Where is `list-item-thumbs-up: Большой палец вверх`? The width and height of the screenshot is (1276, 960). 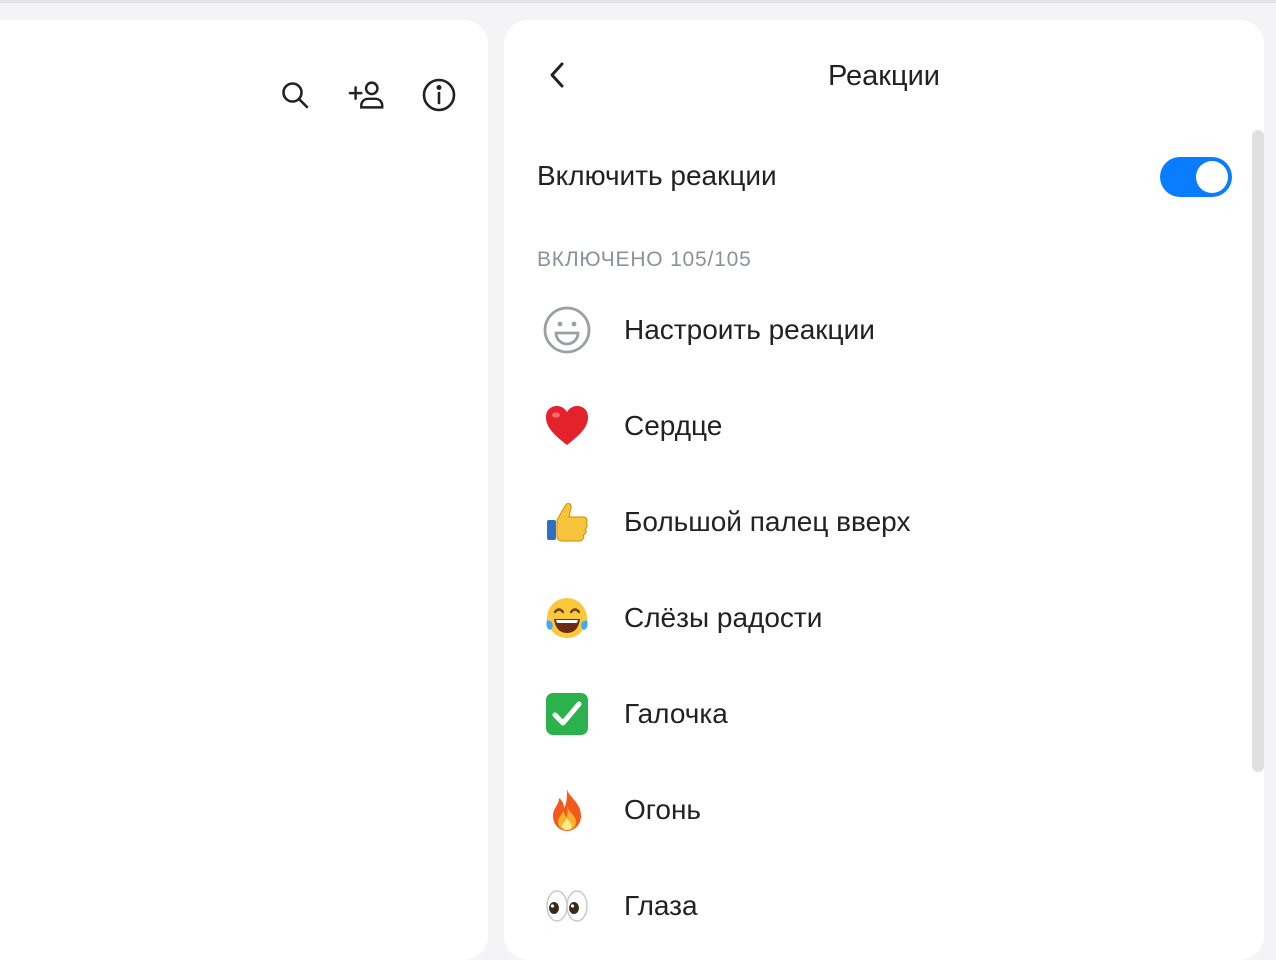 list-item-thumbs-up: Большой палец вверх is located at coordinates (887, 522).